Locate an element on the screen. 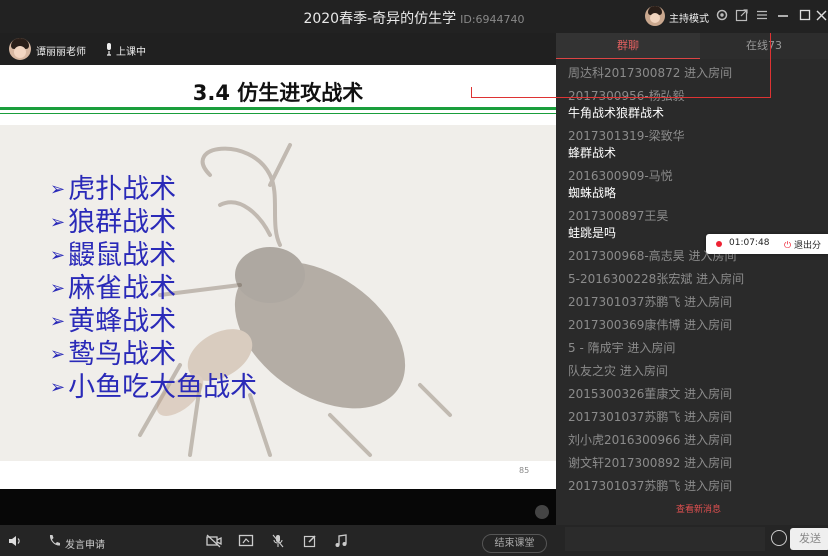 The height and width of the screenshot is (556, 828). teacher-header: 谭丽丽老师 上课中 is located at coordinates (278, 49).